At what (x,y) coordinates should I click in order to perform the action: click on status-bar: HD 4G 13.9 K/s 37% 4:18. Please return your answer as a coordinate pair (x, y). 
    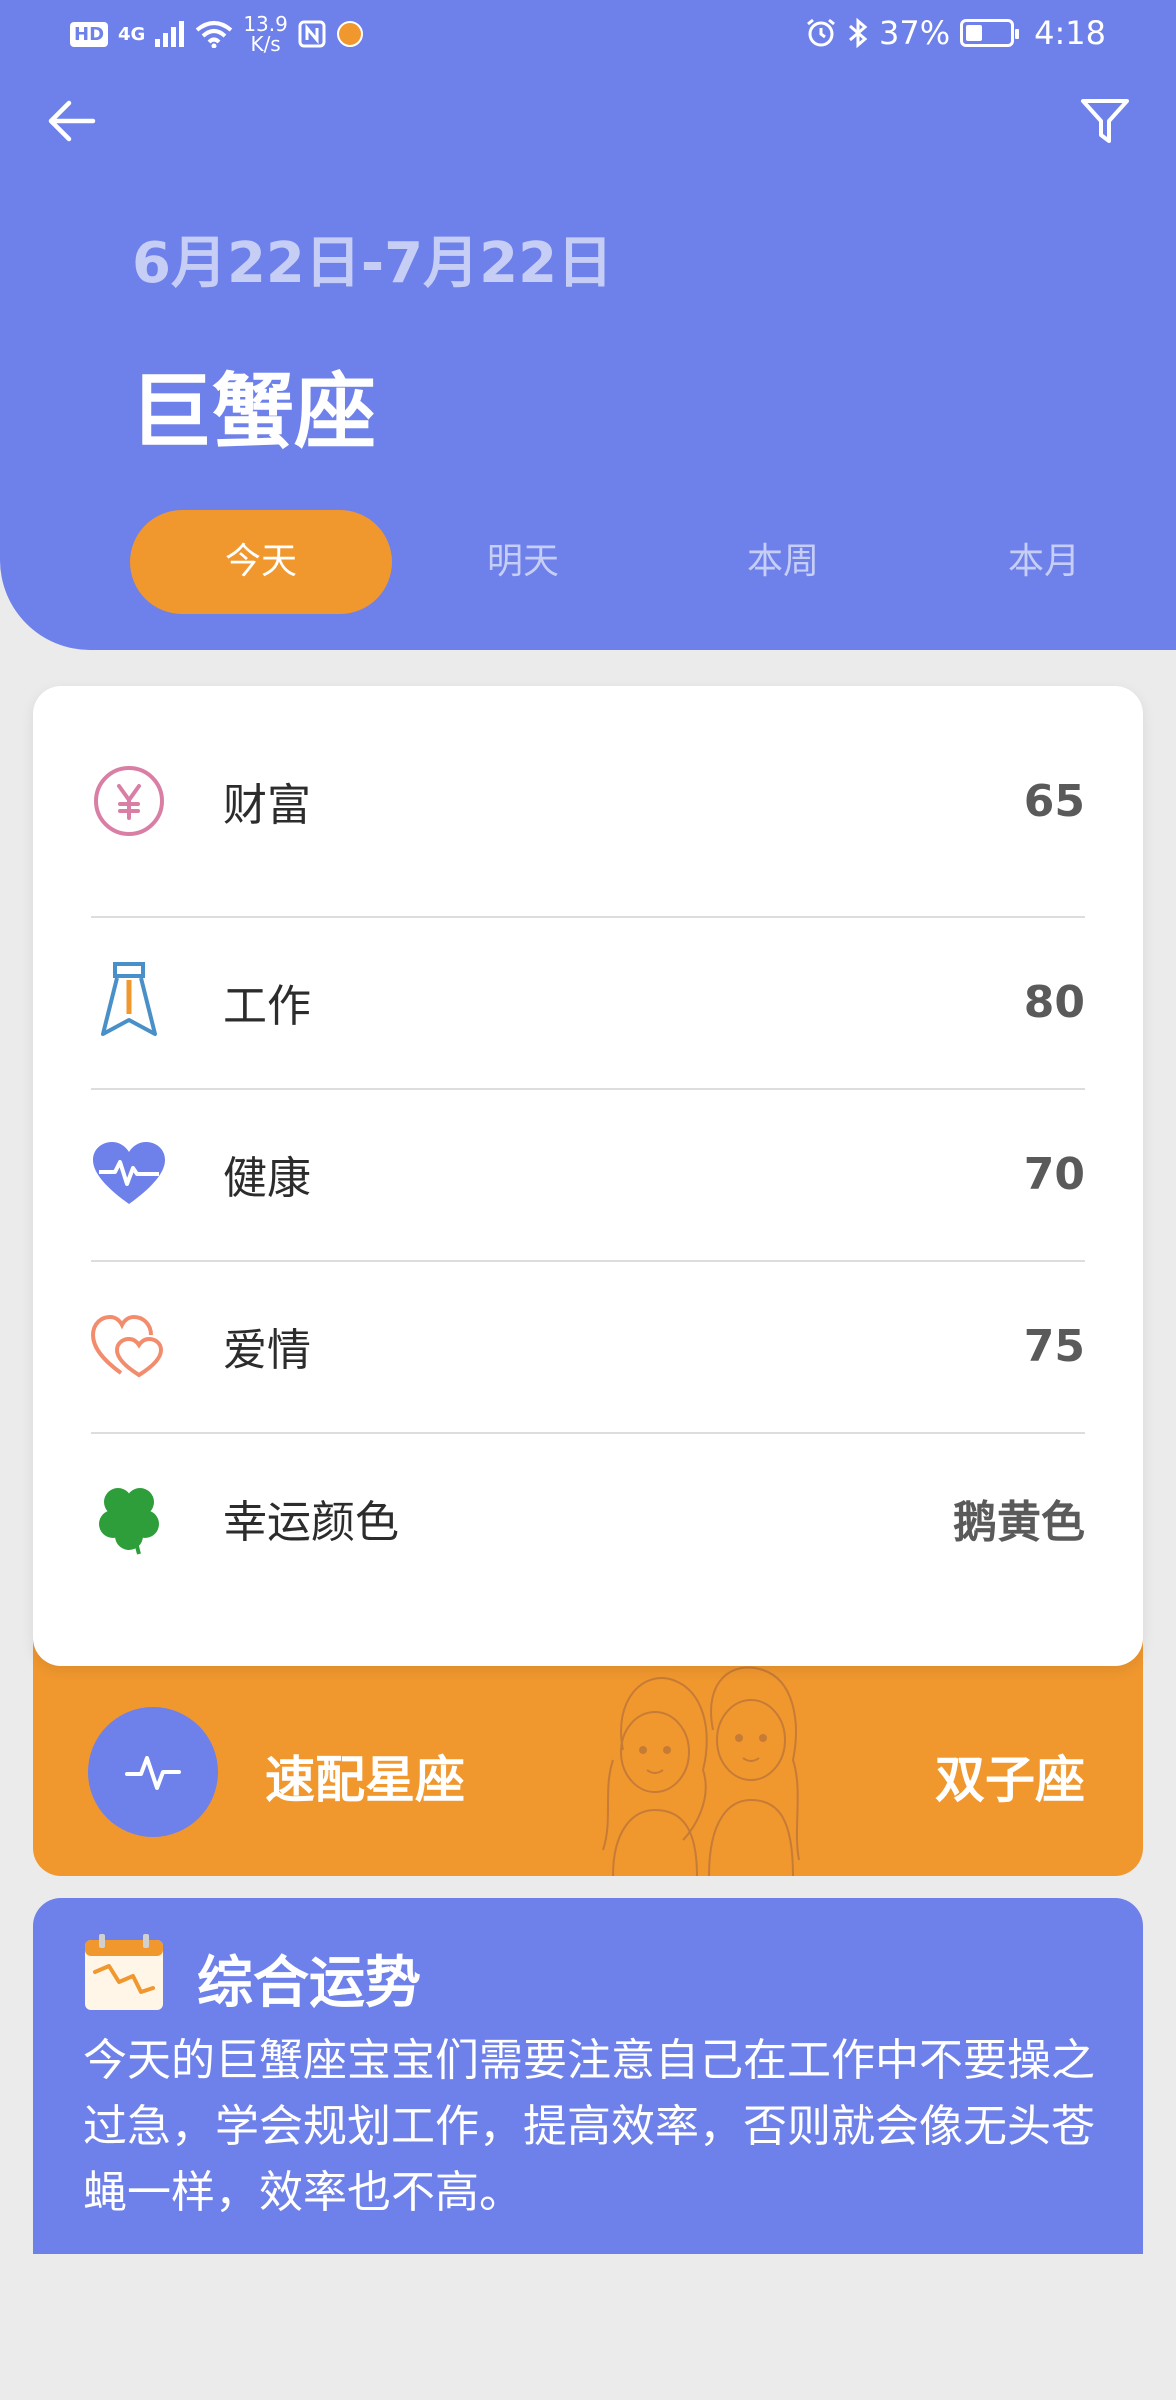
    Looking at the image, I should click on (588, 35).